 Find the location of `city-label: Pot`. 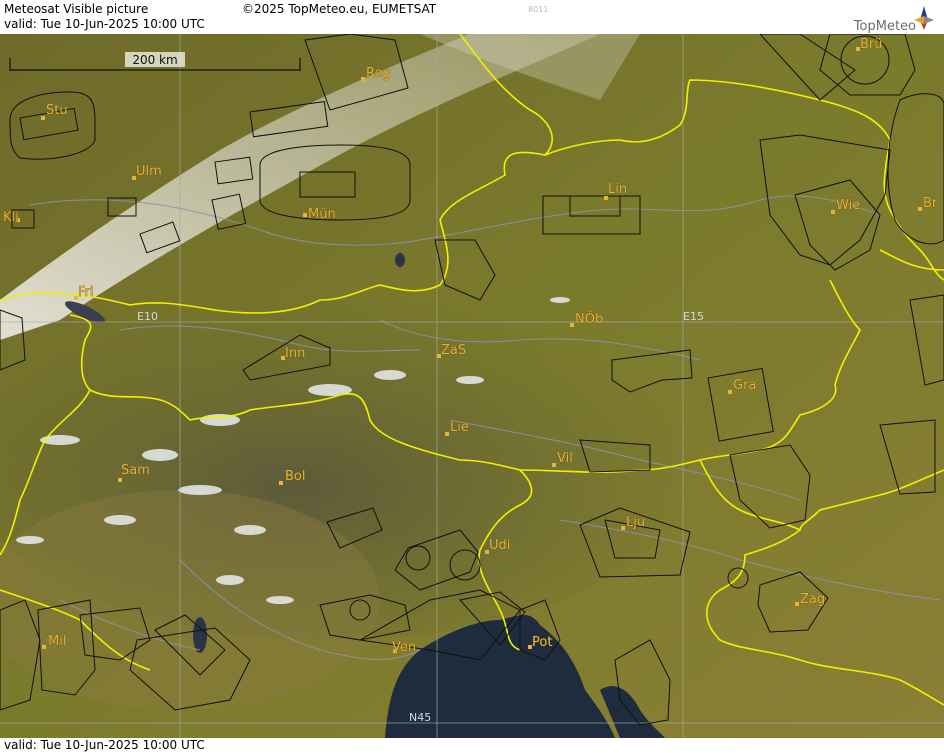

city-label: Pot is located at coordinates (542, 642).